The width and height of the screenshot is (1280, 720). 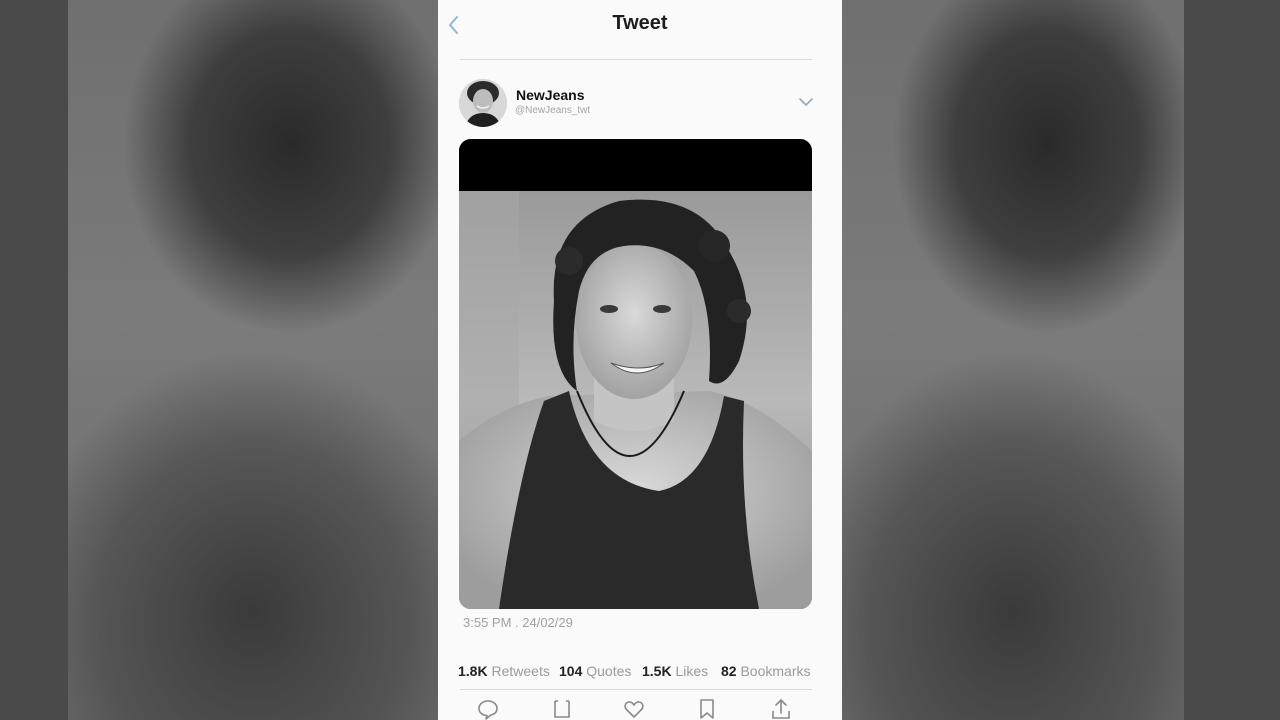 What do you see at coordinates (483, 103) in the screenshot?
I see `avatar` at bounding box center [483, 103].